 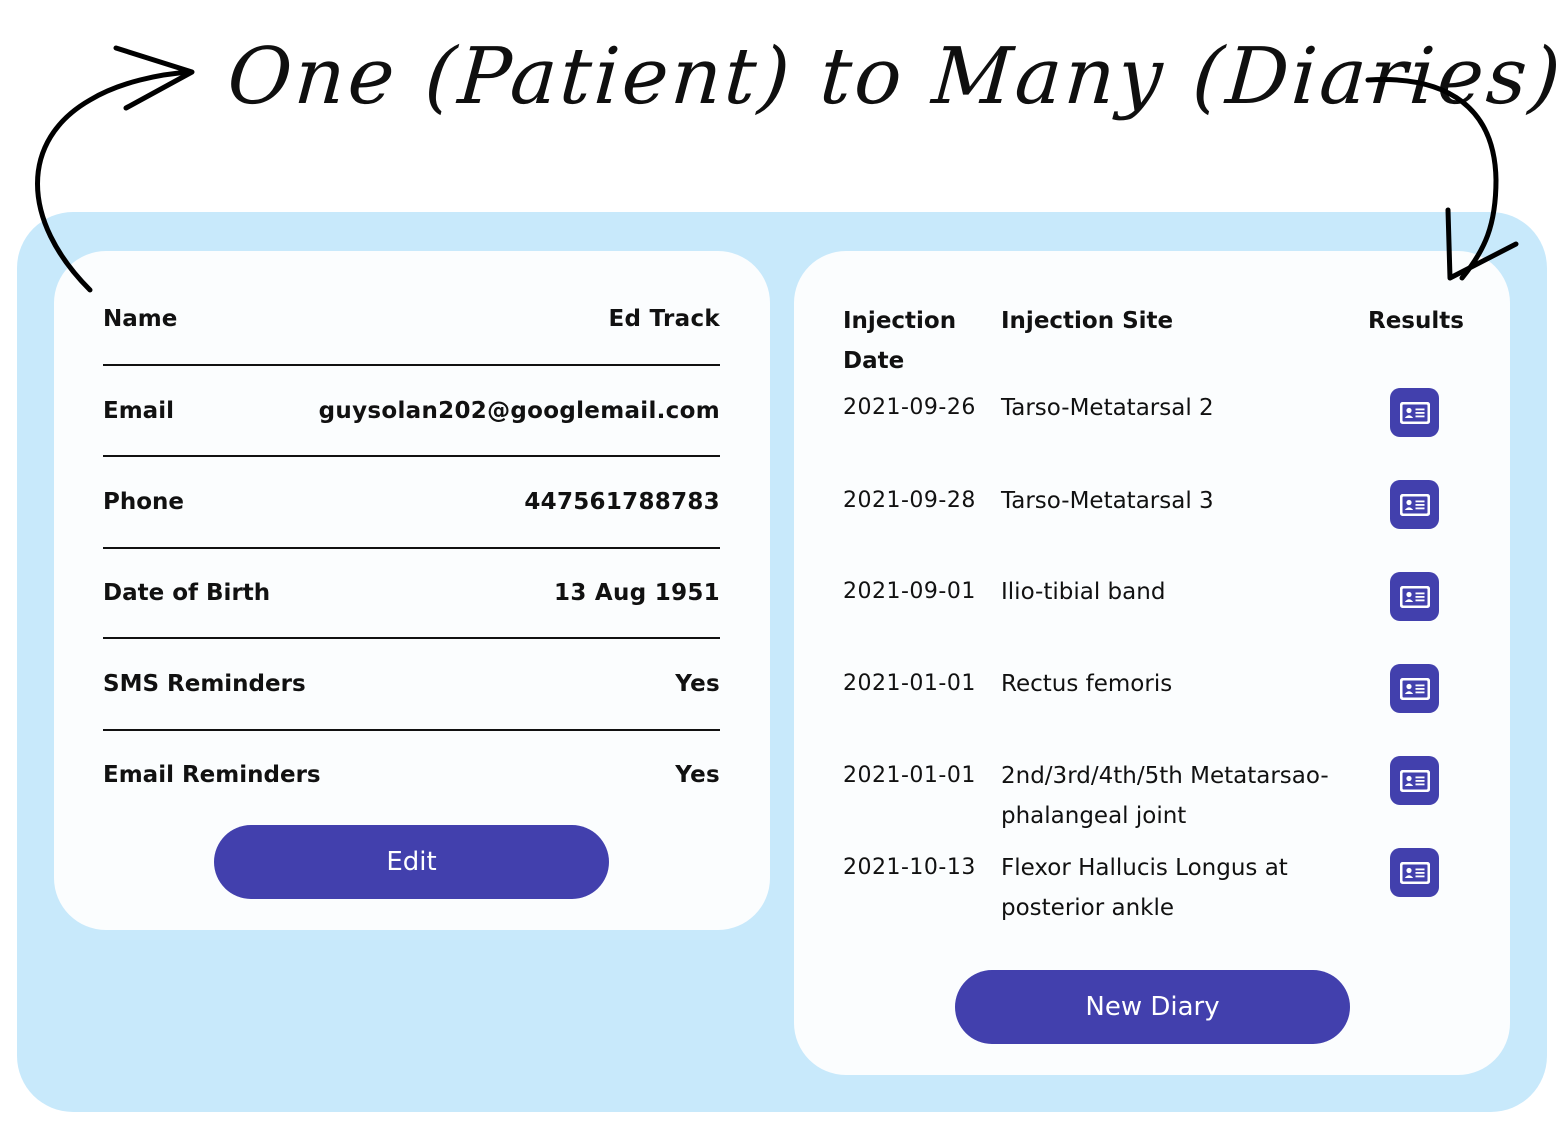 What do you see at coordinates (204, 684) in the screenshot?
I see `field-label: SMS Reminders` at bounding box center [204, 684].